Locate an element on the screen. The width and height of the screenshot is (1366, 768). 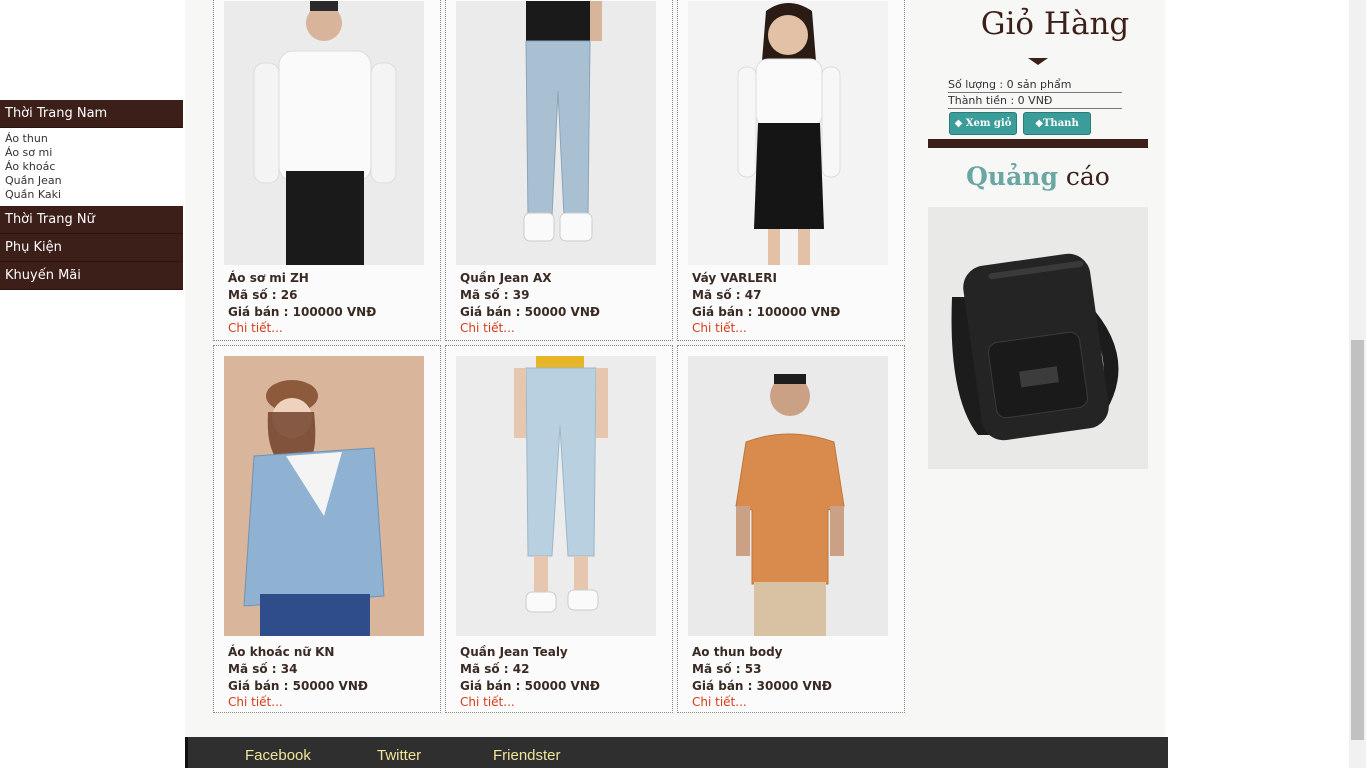
cart-total: Thành tiền : 0 VNĐ is located at coordinates (1035, 101).